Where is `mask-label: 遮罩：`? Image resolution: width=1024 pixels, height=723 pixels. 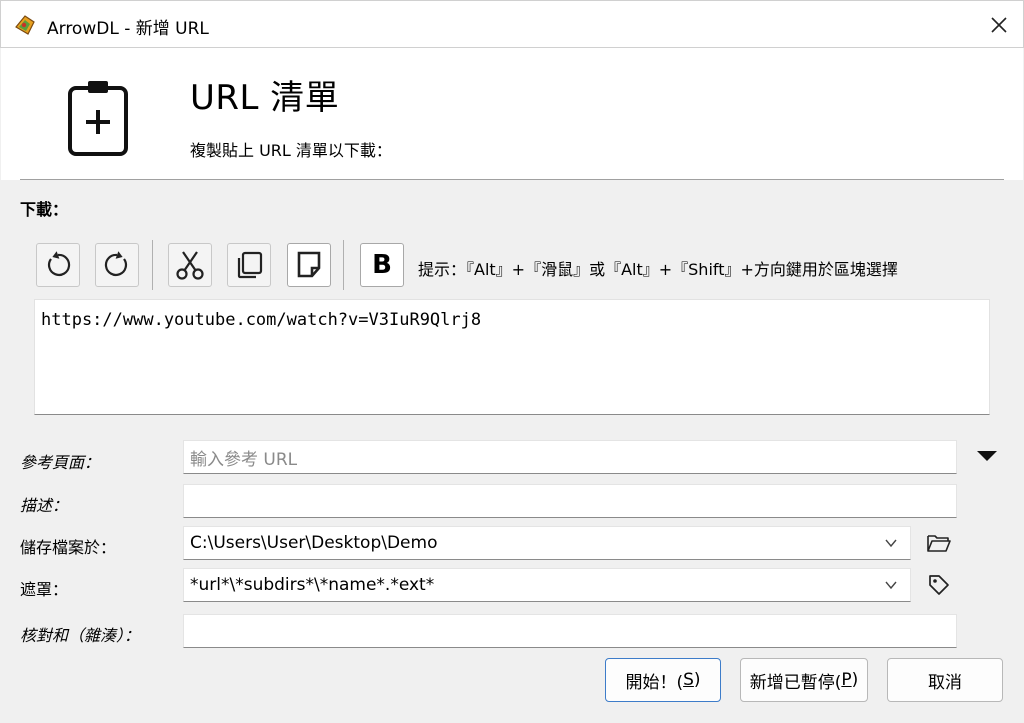
mask-label: 遮罩： is located at coordinates (44, 589).